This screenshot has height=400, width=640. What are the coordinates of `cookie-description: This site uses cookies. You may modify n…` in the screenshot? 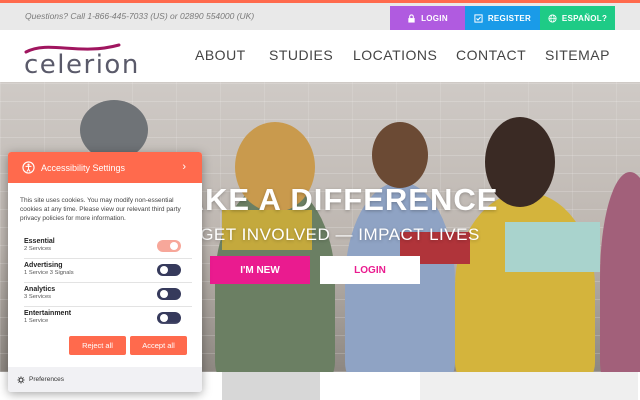 It's located at (100, 209).